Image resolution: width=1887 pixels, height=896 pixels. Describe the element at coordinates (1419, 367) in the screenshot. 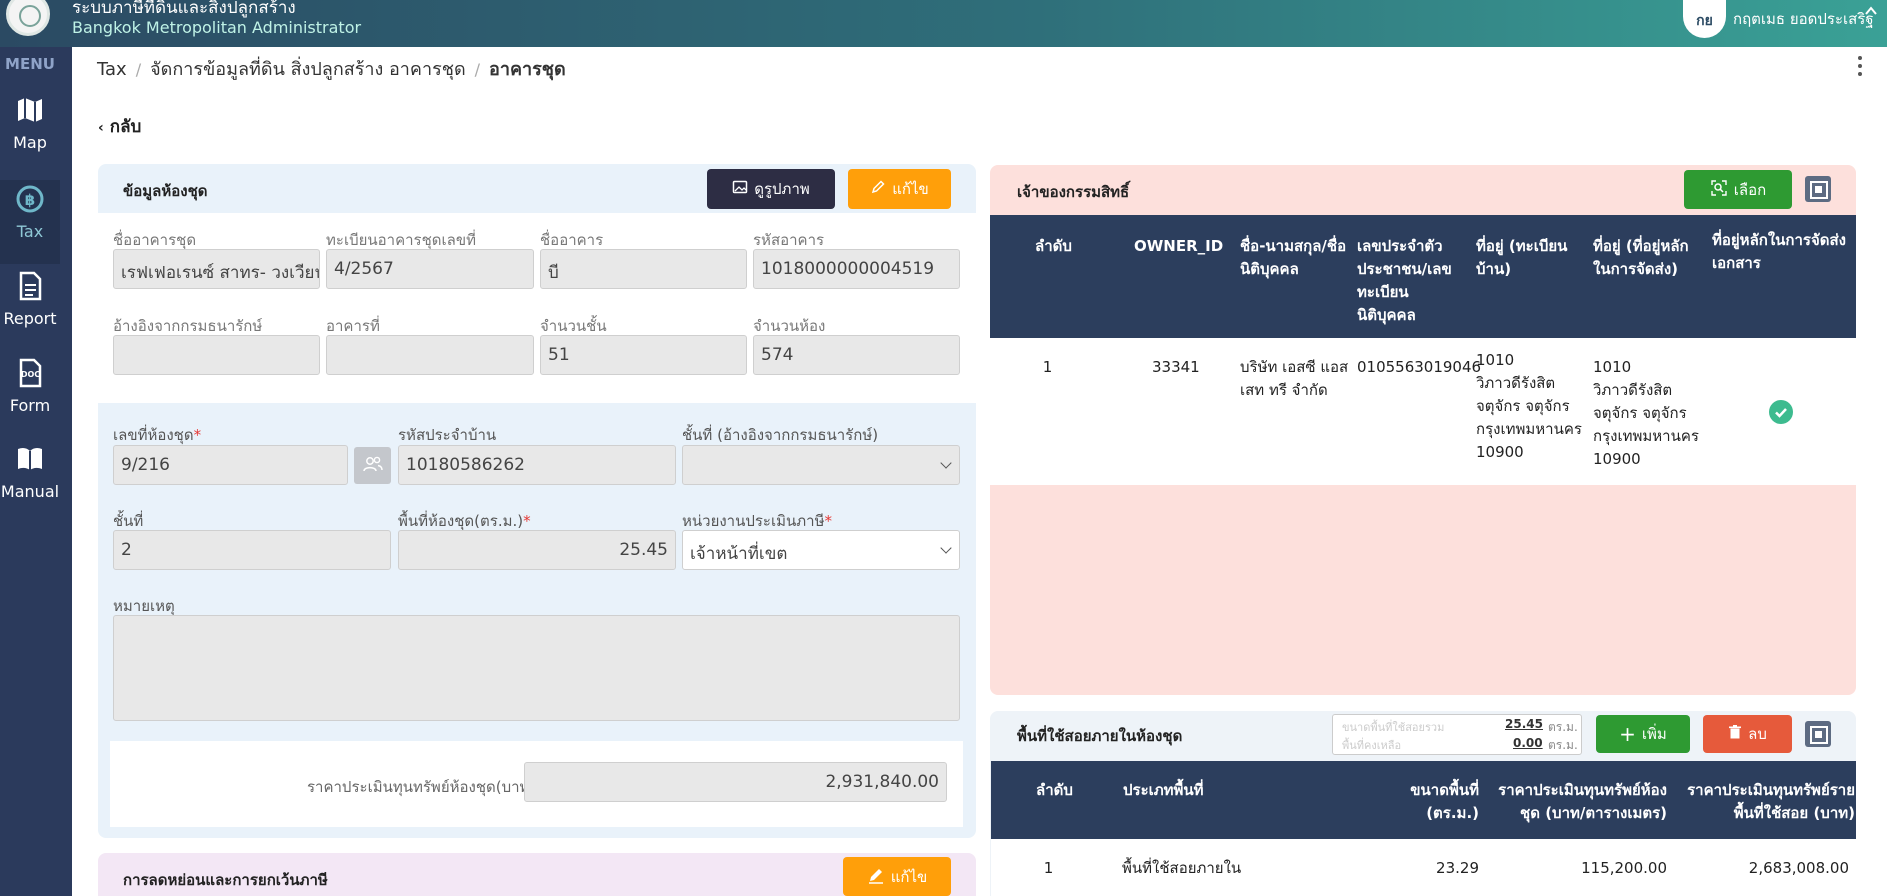

I see `owner-tax-id: 0105563019046` at that location.